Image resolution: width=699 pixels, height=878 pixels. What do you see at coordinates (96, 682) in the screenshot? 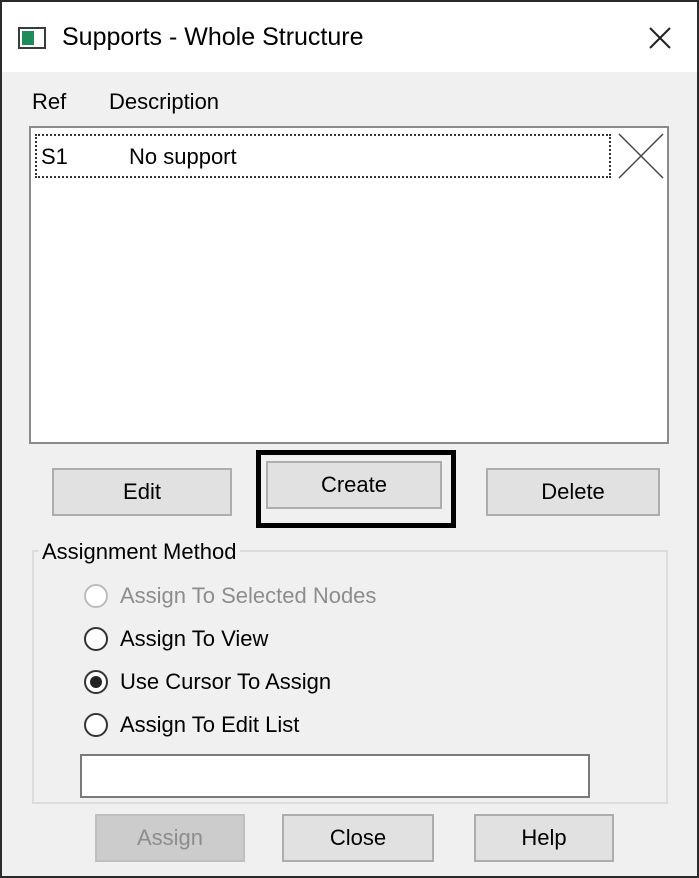
I see `radio-button-selected` at bounding box center [96, 682].